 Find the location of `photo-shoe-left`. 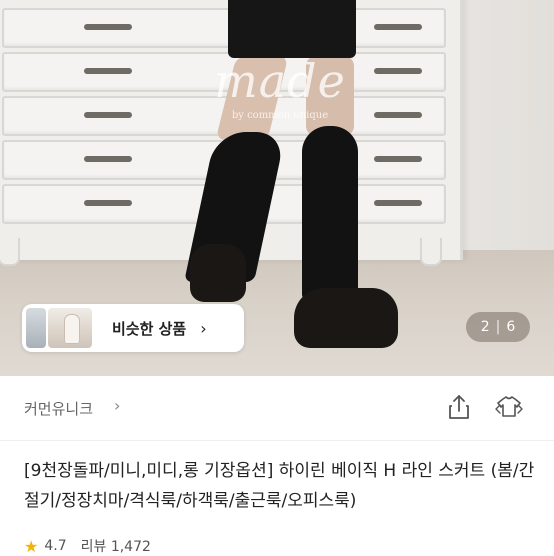

photo-shoe-left is located at coordinates (218, 273).